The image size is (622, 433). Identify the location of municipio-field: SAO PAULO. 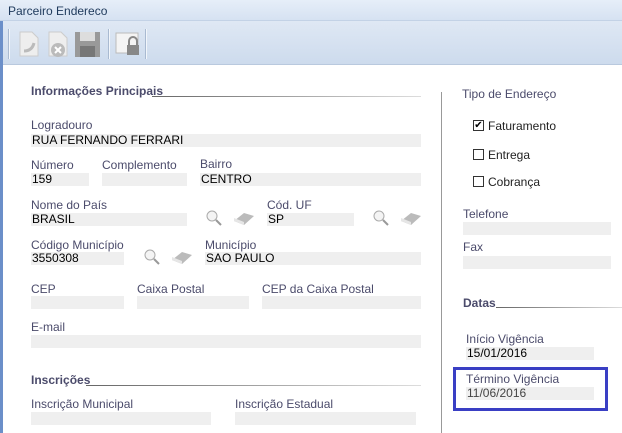
(313, 258).